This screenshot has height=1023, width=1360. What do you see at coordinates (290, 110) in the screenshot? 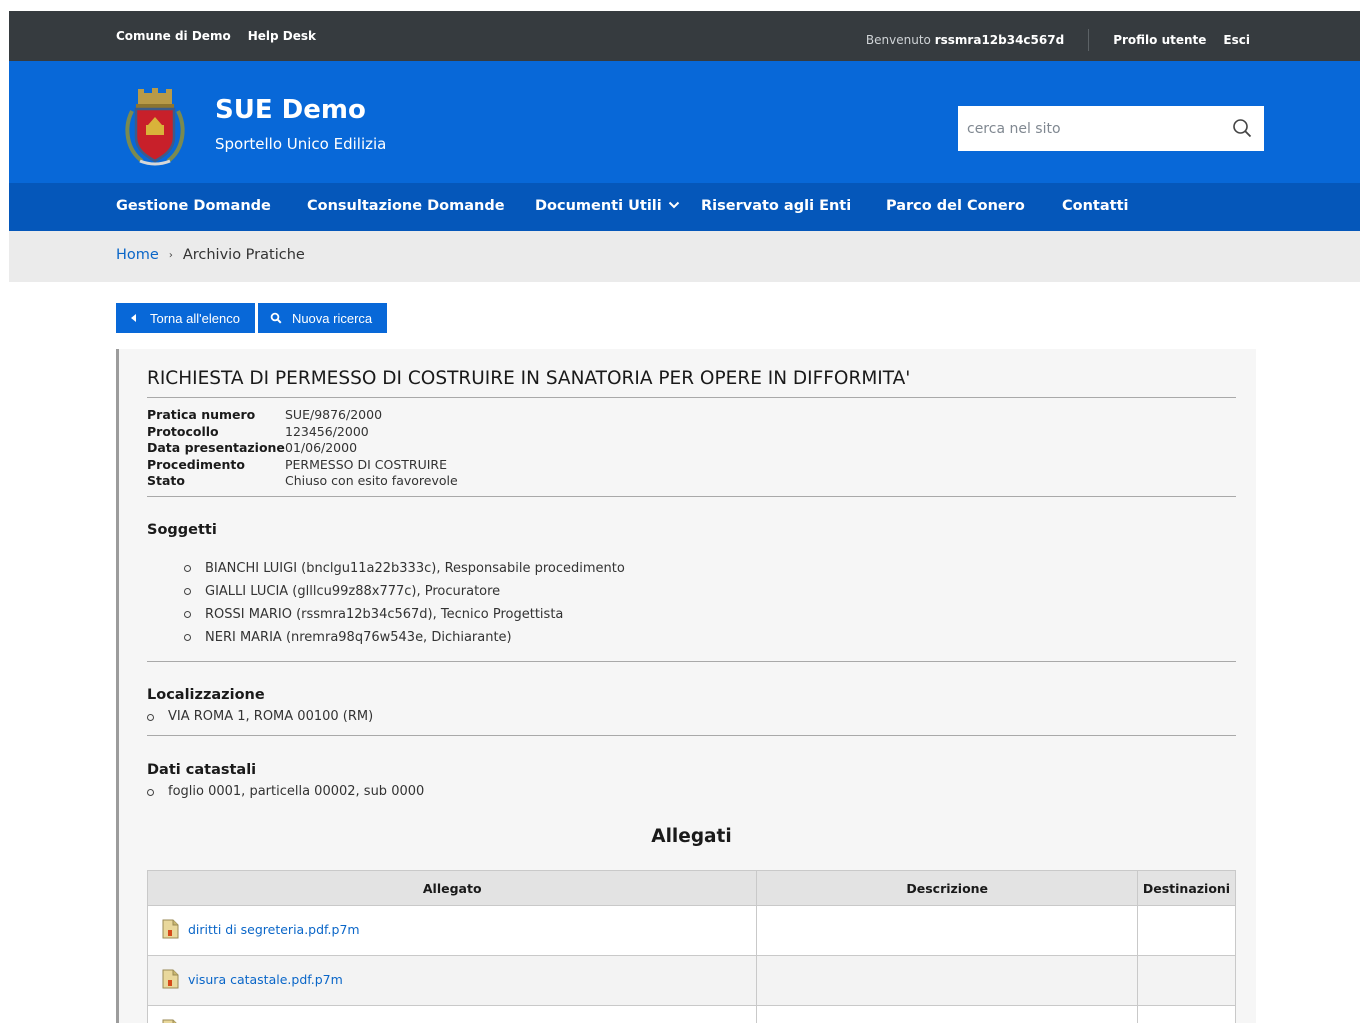
I see `site-title: SUE Demo` at bounding box center [290, 110].